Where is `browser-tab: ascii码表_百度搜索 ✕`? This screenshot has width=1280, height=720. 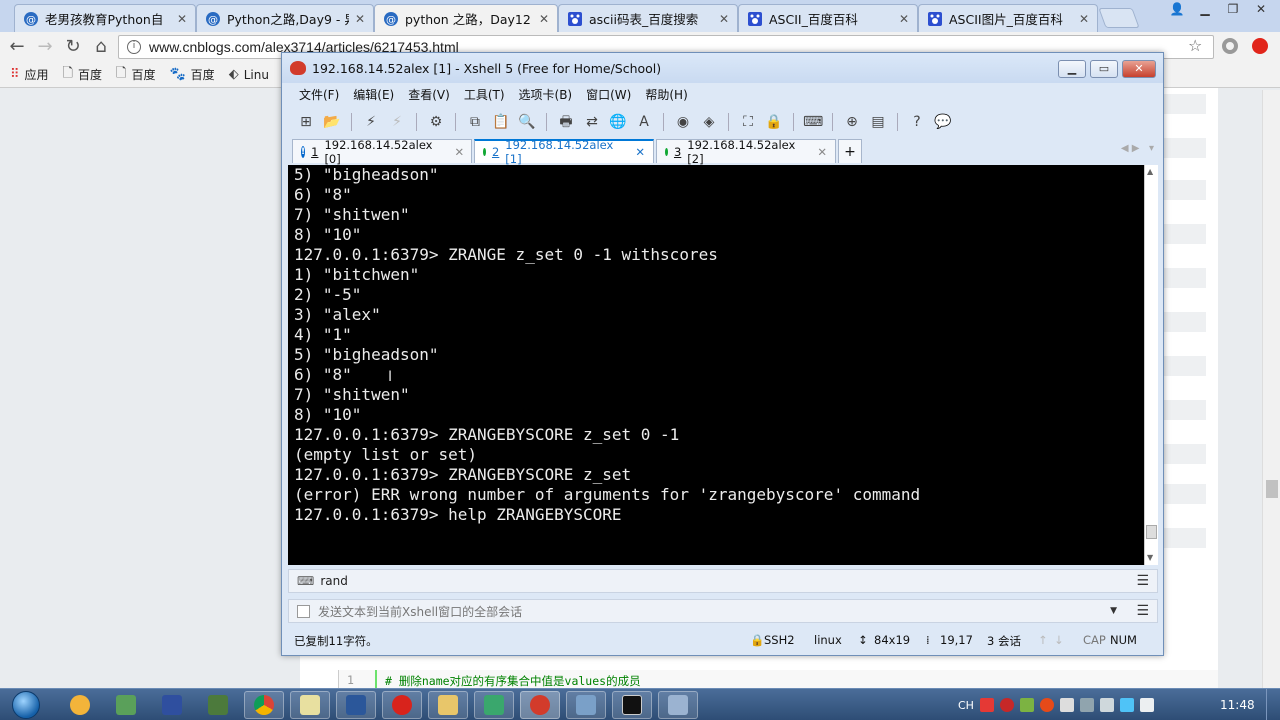 browser-tab: ascii码表_百度搜索 ✕ is located at coordinates (648, 18).